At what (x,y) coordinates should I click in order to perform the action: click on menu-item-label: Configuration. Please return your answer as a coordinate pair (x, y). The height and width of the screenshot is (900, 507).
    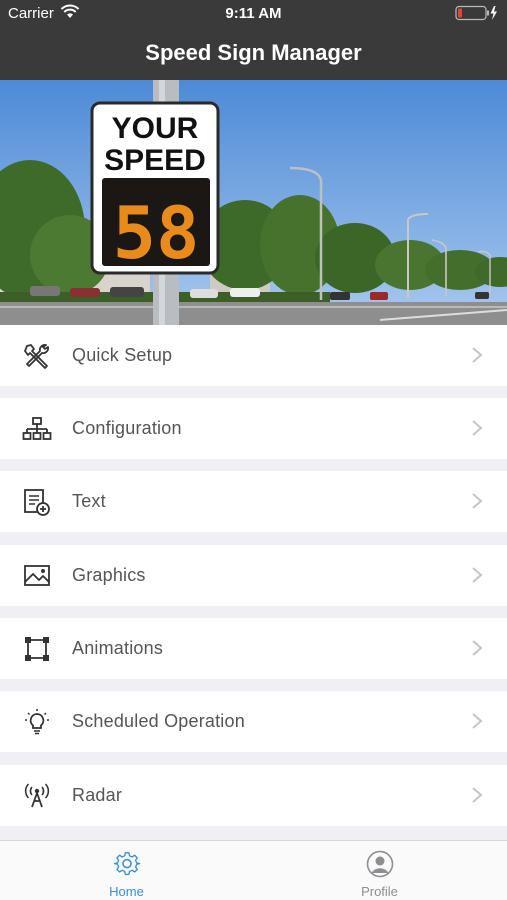
    Looking at the image, I should click on (127, 428).